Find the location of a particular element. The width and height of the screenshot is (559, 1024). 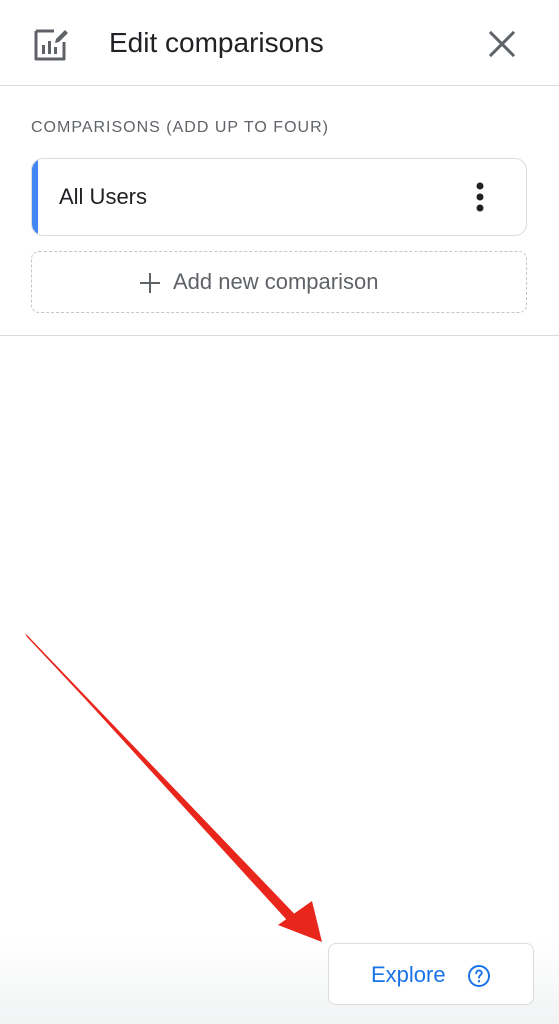

plus-icon is located at coordinates (150, 283).